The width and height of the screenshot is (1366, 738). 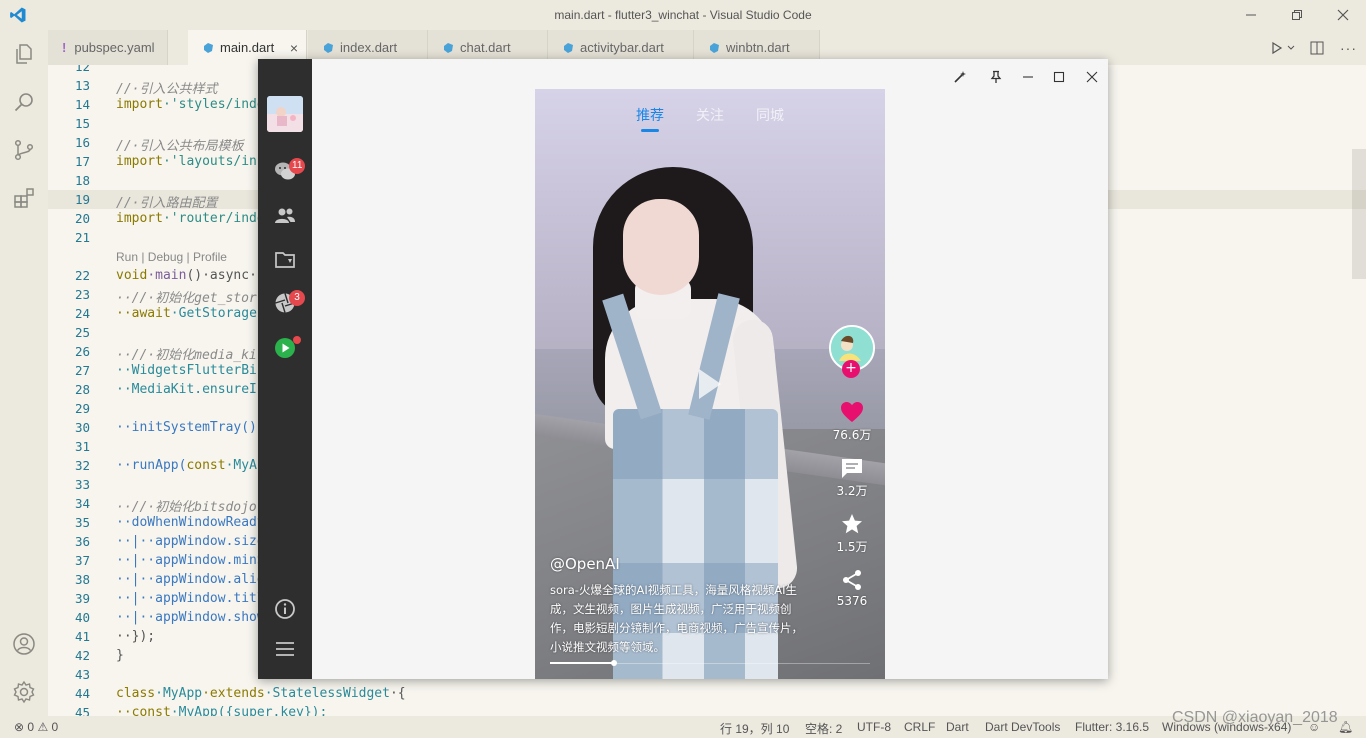 I want to click on menu-icon, so click(x=285, y=649).